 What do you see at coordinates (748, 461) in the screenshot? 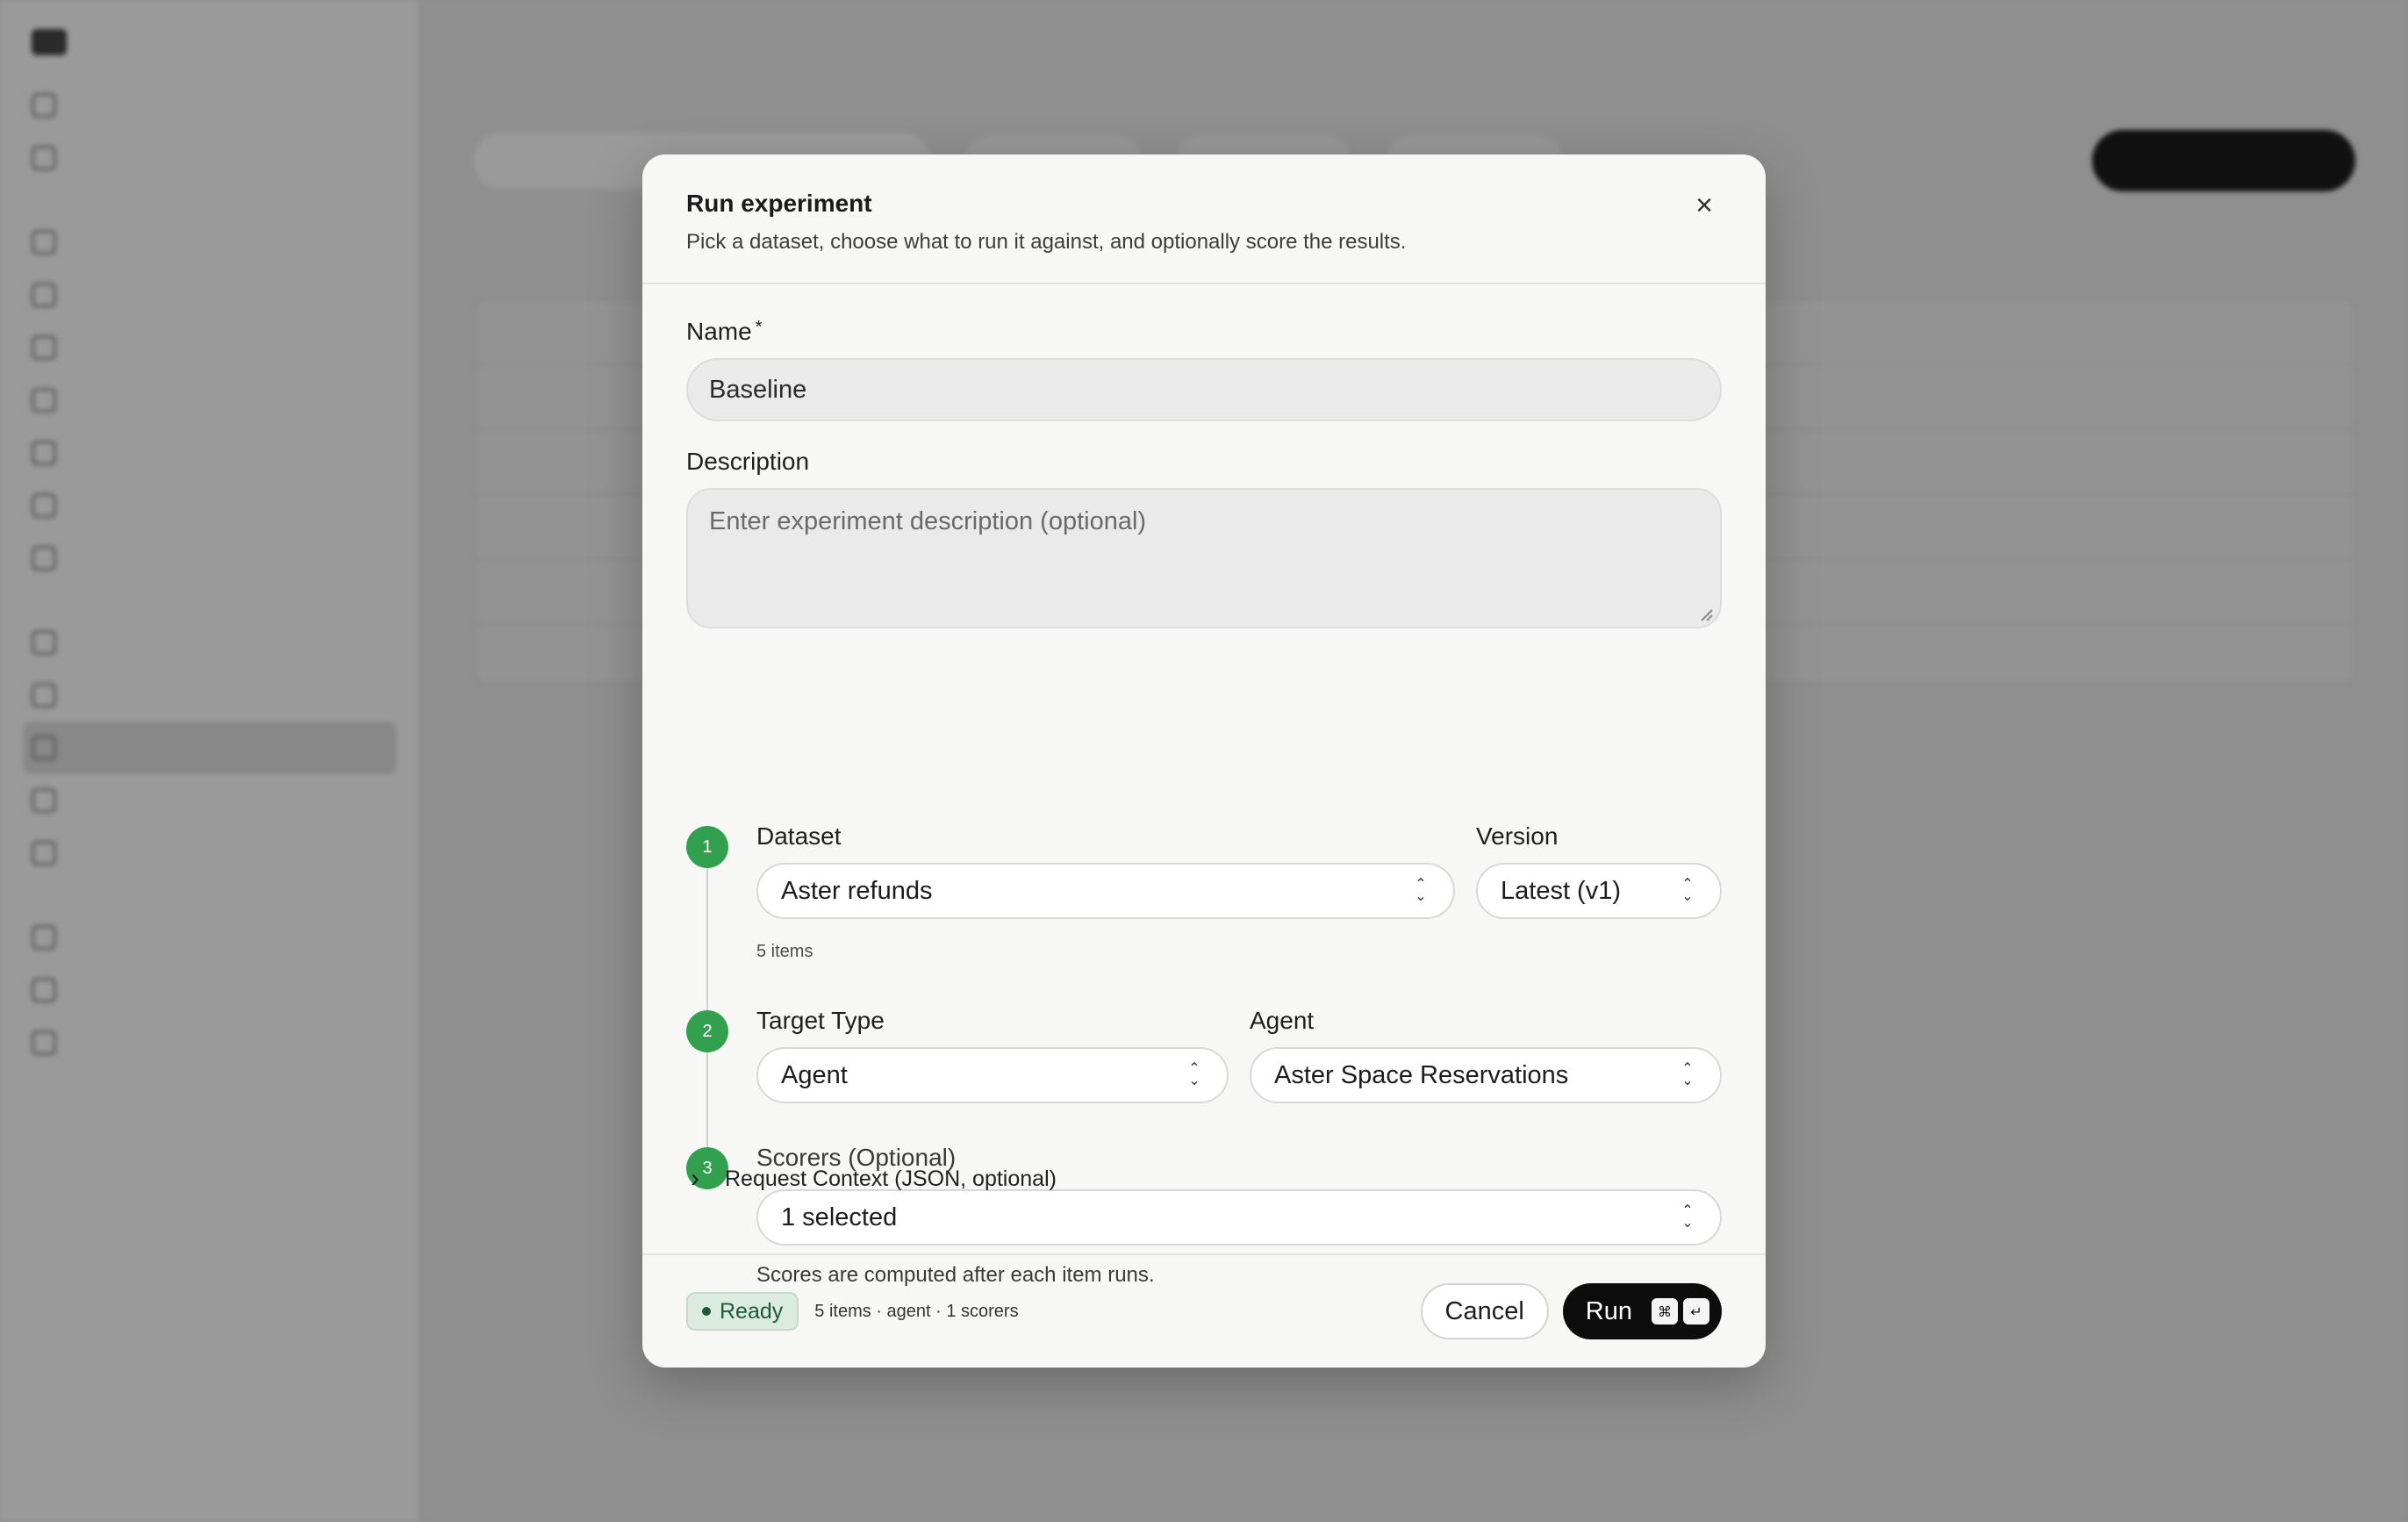
I see `description-label: Description` at bounding box center [748, 461].